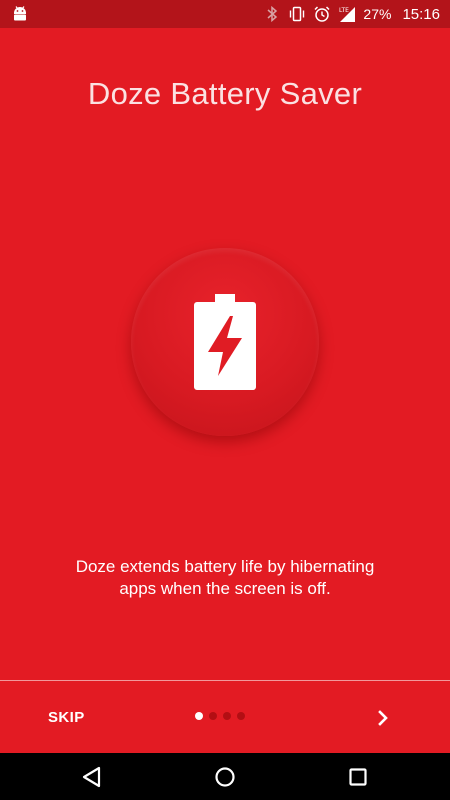 The image size is (450, 800). Describe the element at coordinates (322, 14) in the screenshot. I see `alarm-icon` at that location.